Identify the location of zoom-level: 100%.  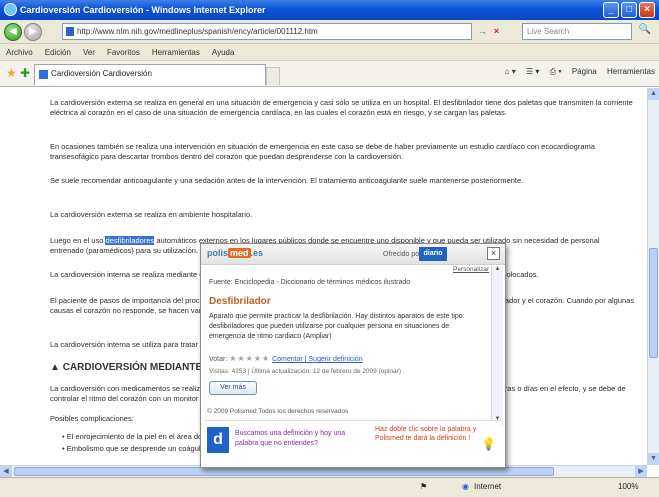
(628, 486).